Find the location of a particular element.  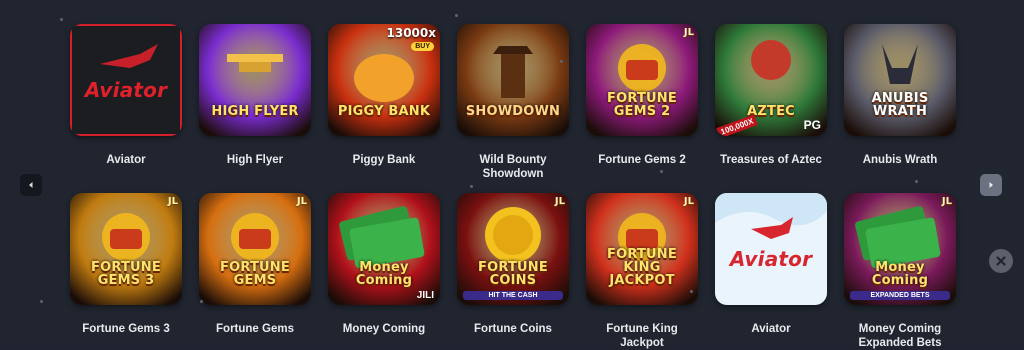

game-title: High Flyer is located at coordinates (255, 160).